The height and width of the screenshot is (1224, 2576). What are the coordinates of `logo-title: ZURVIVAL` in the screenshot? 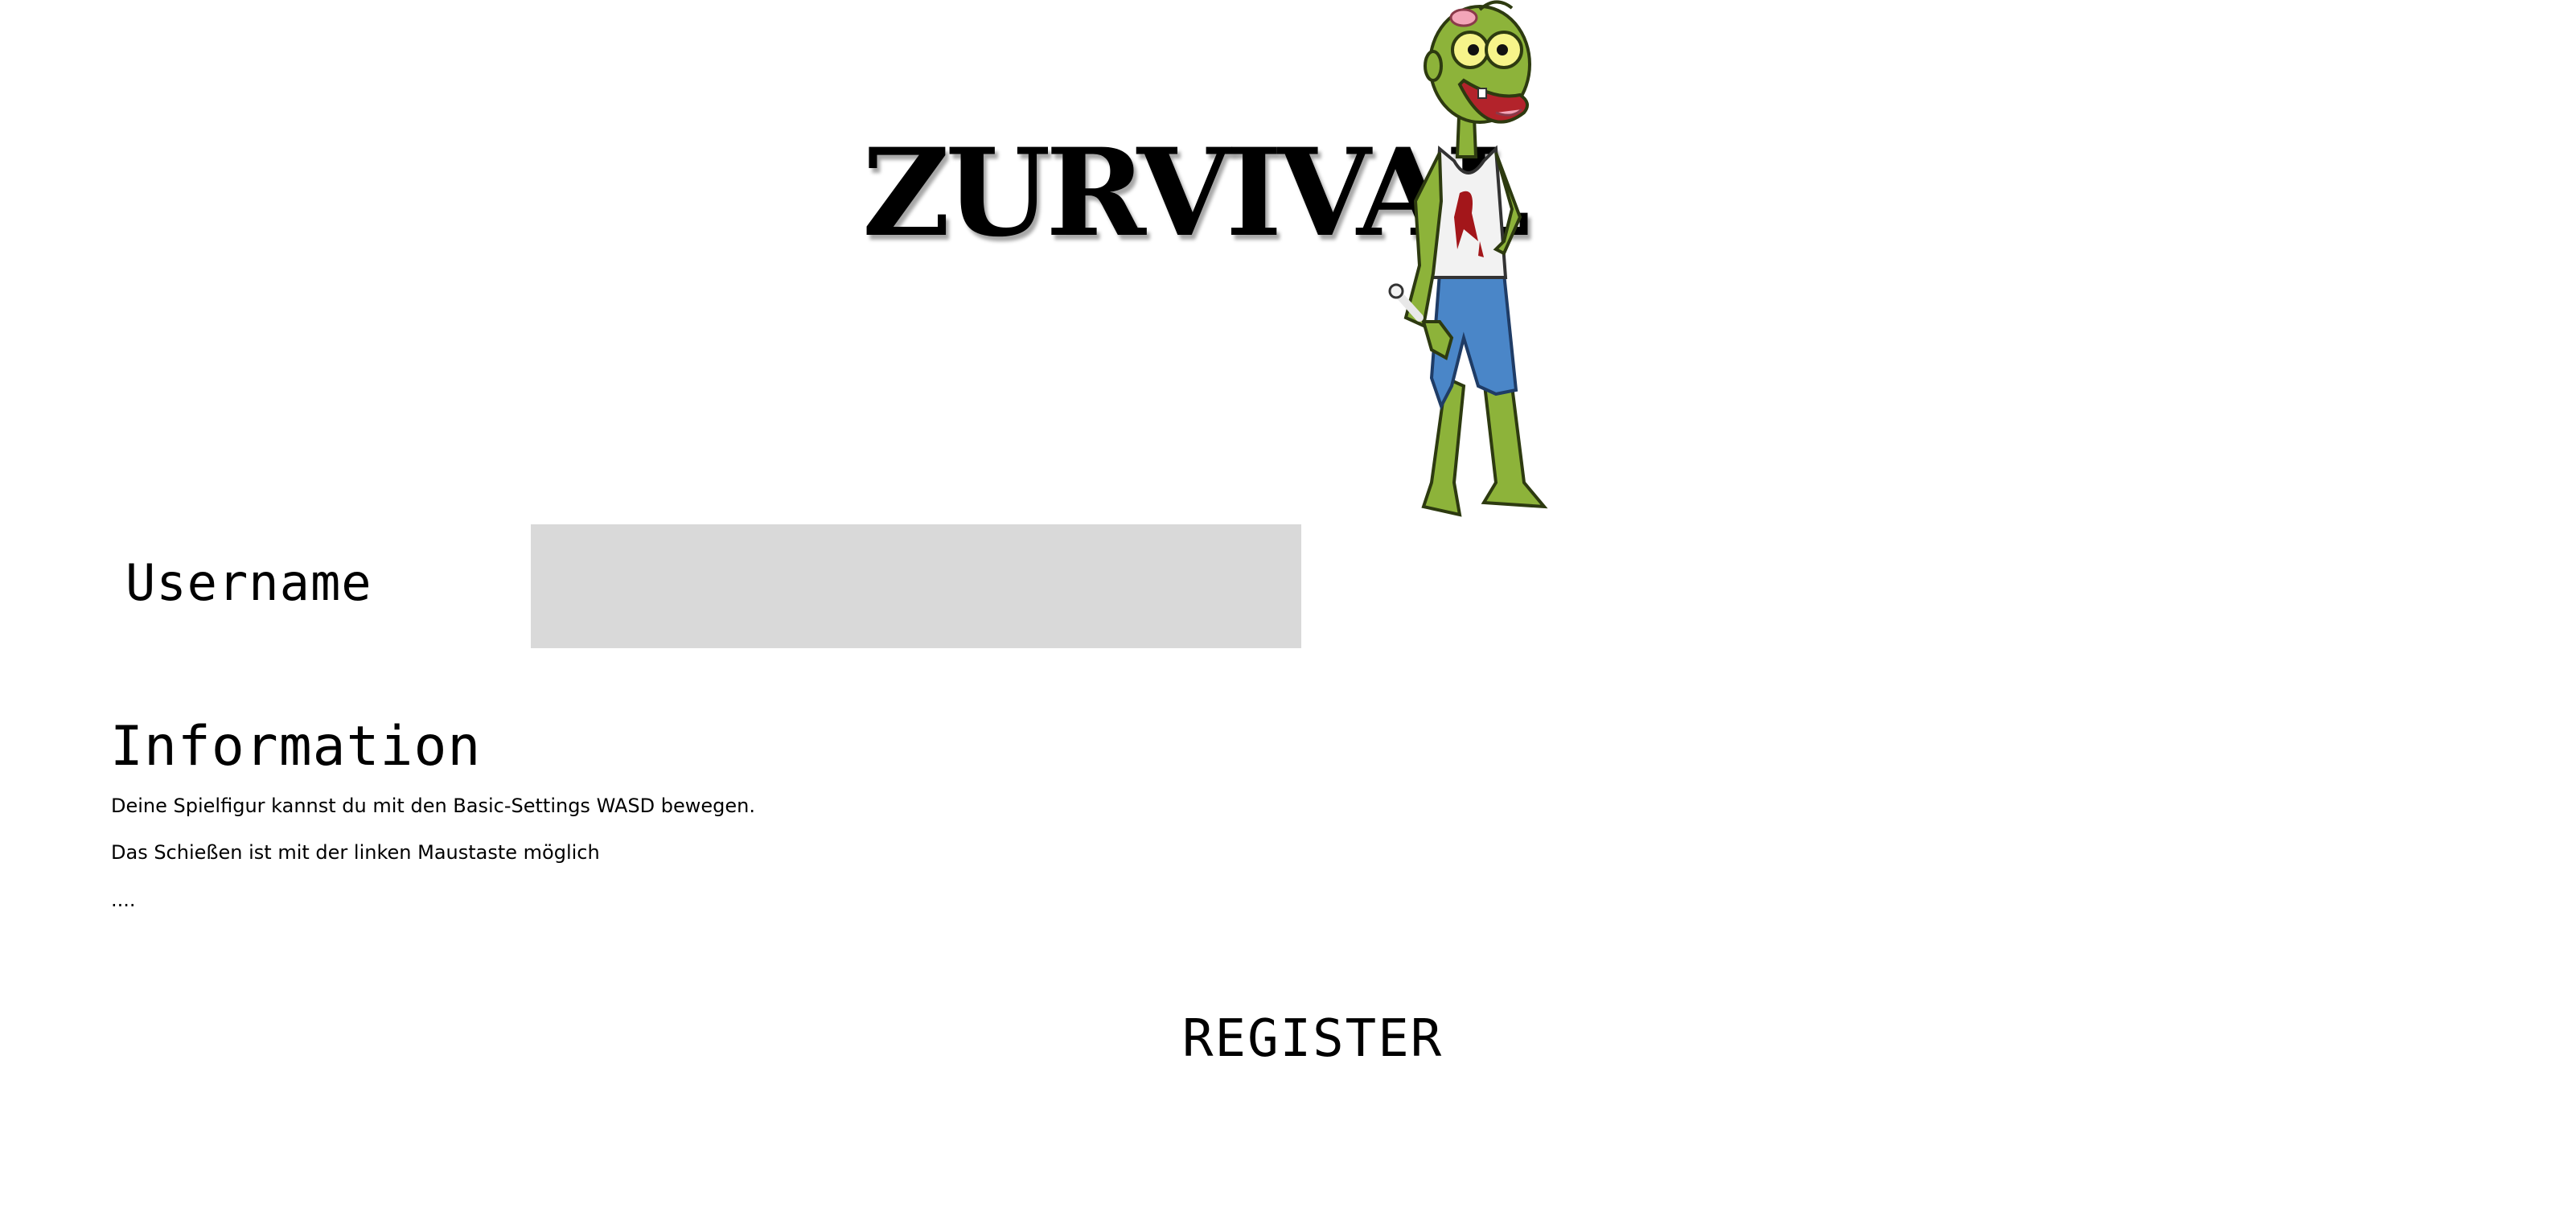 It's located at (1196, 193).